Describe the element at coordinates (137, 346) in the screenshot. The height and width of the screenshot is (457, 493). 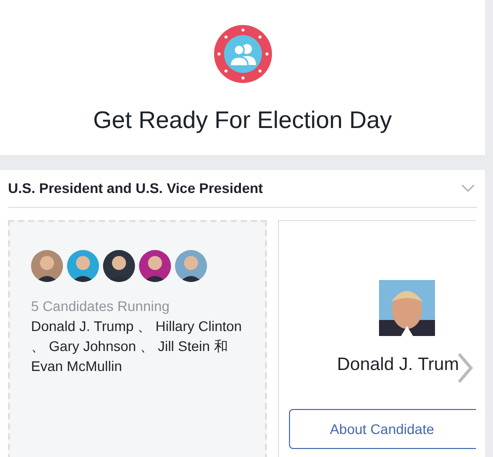
I see `candidate-names: Donald J. Trump 、 Hillary Clinton 、 Gary Johnson 、 Jill Stein 和 Evan McMullin` at that location.